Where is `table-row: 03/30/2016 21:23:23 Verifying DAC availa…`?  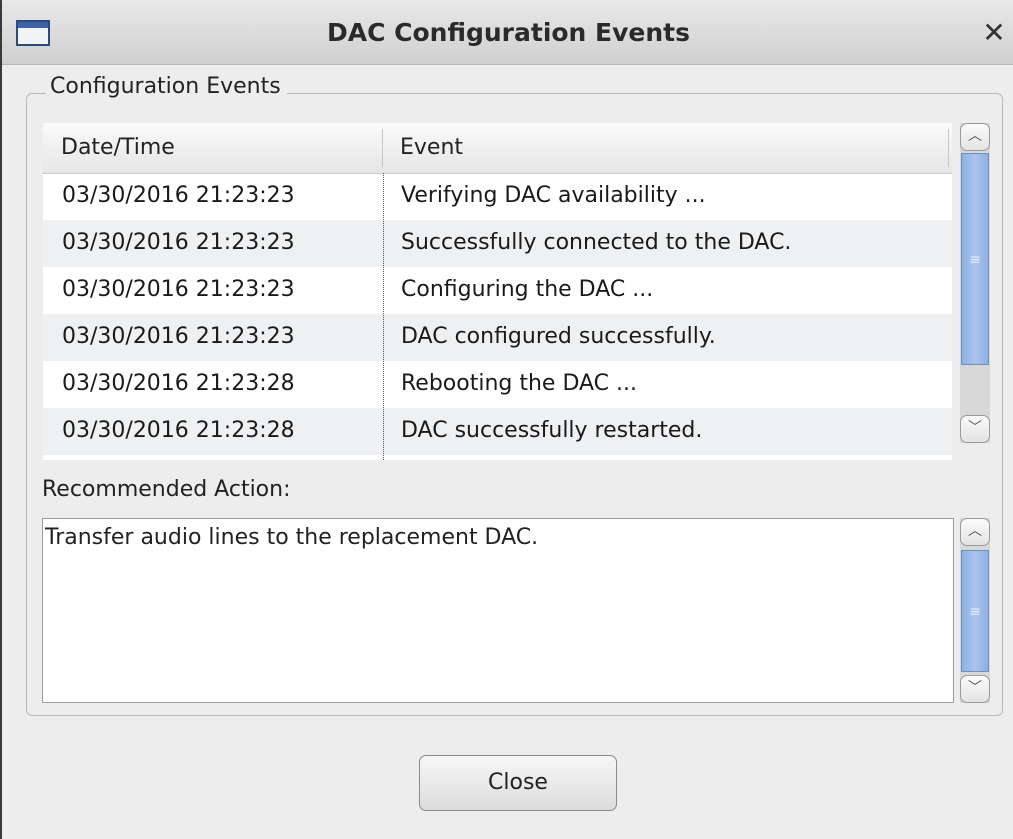 table-row: 03/30/2016 21:23:23 Verifying DAC availa… is located at coordinates (497, 196).